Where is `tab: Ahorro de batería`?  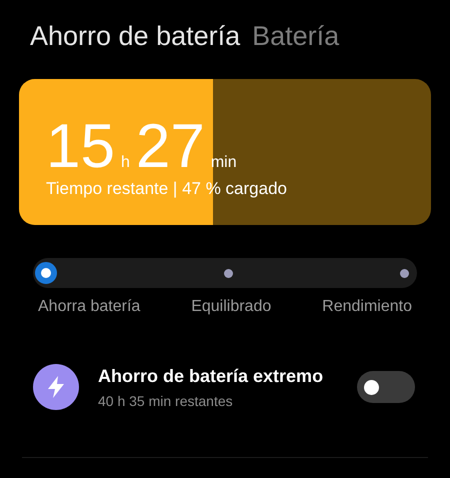
tab: Ahorro de batería is located at coordinates (135, 36).